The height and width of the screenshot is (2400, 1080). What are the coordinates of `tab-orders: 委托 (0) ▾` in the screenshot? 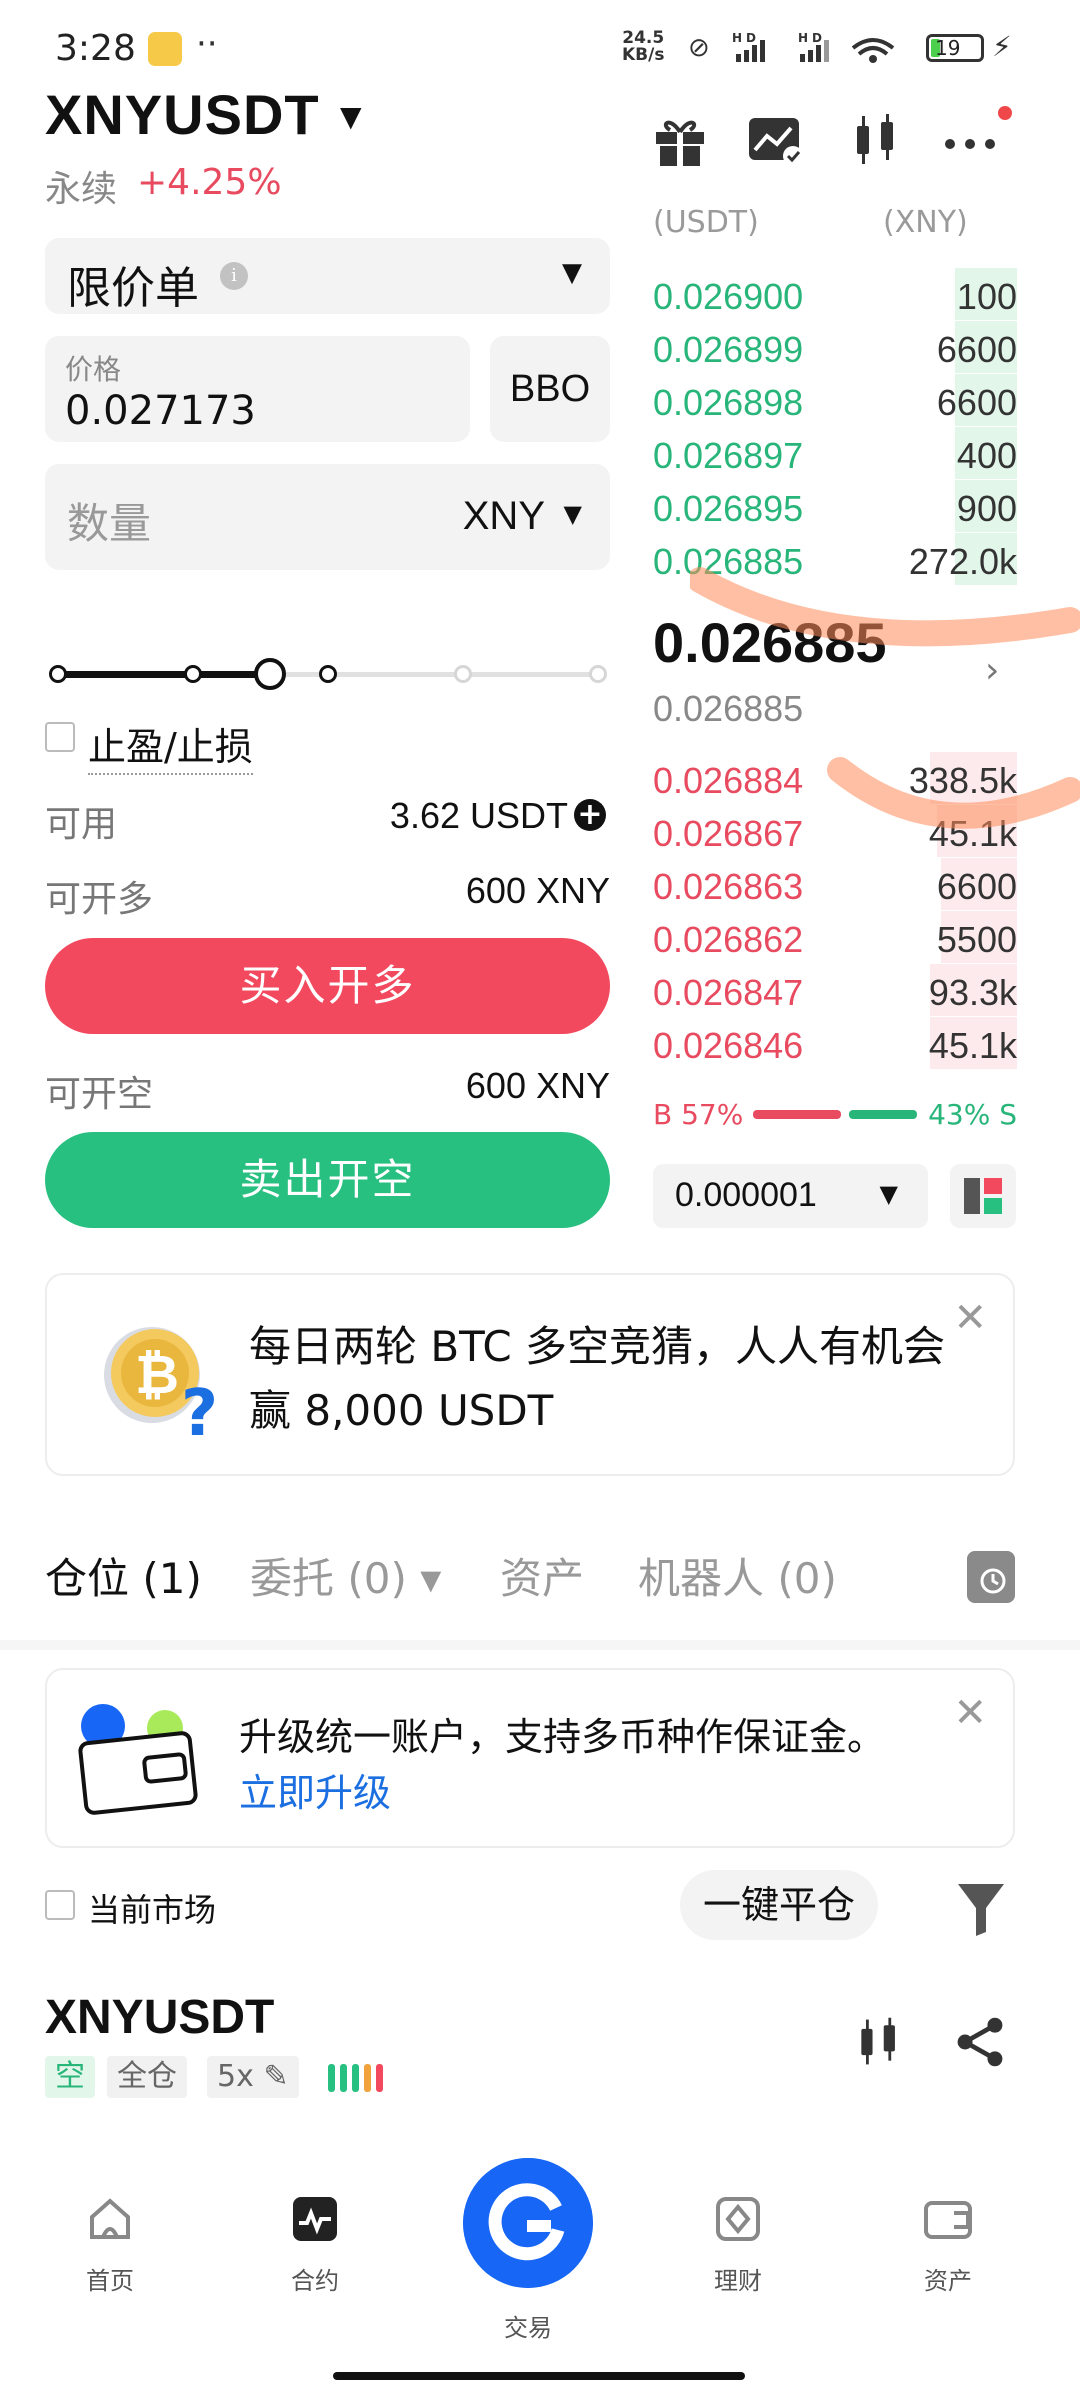 It's located at (345, 1575).